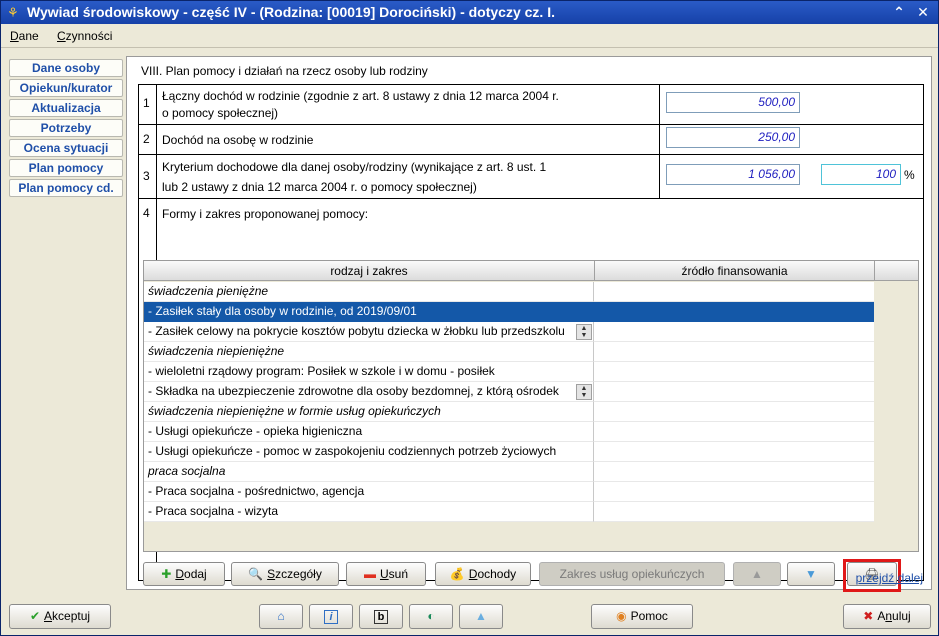 This screenshot has height=636, width=939. Describe the element at coordinates (868, 616) in the screenshot. I see `cross-icon: ✖` at that location.